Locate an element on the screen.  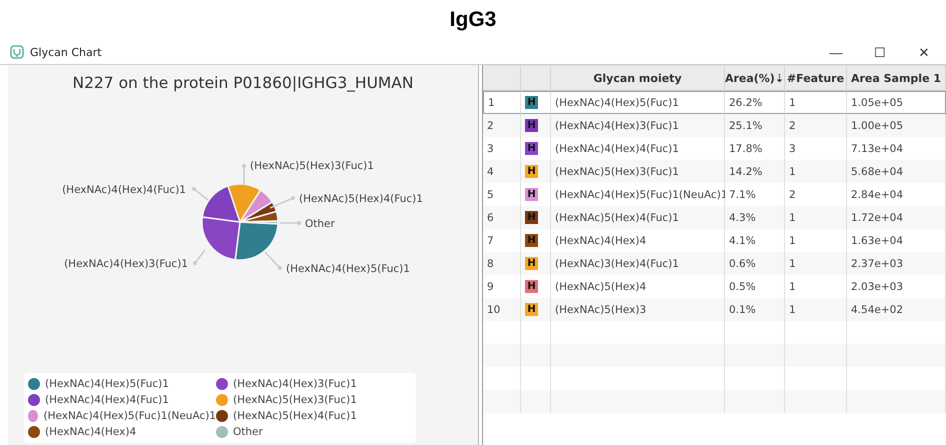
slice-label: (HexNAc)5(Hex)4(Fuc)1 is located at coordinates (361, 199).